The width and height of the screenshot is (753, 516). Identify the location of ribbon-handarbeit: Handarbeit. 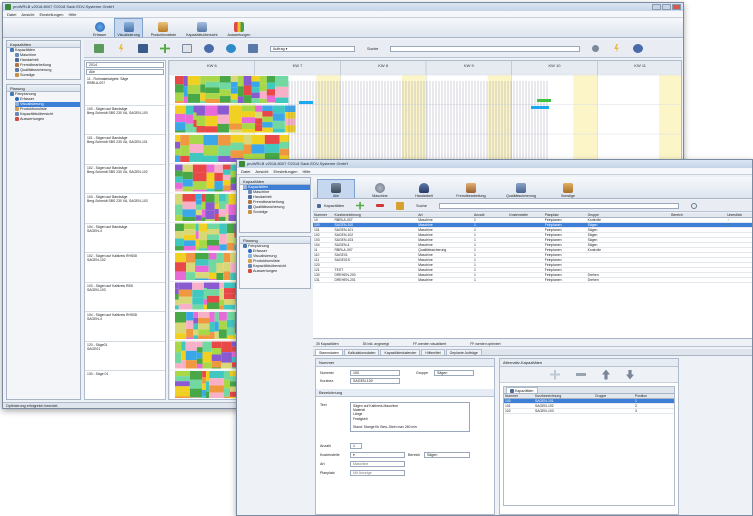
(424, 188).